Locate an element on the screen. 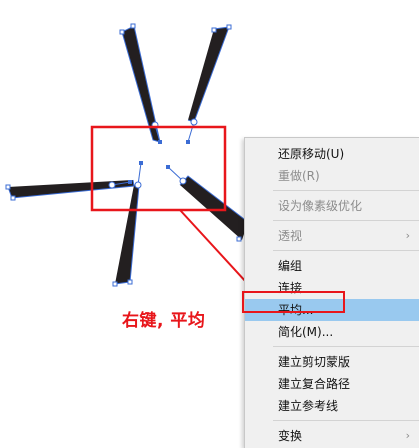 The image size is (419, 448). menu-item-label: 设为像素级优化 is located at coordinates (320, 206).